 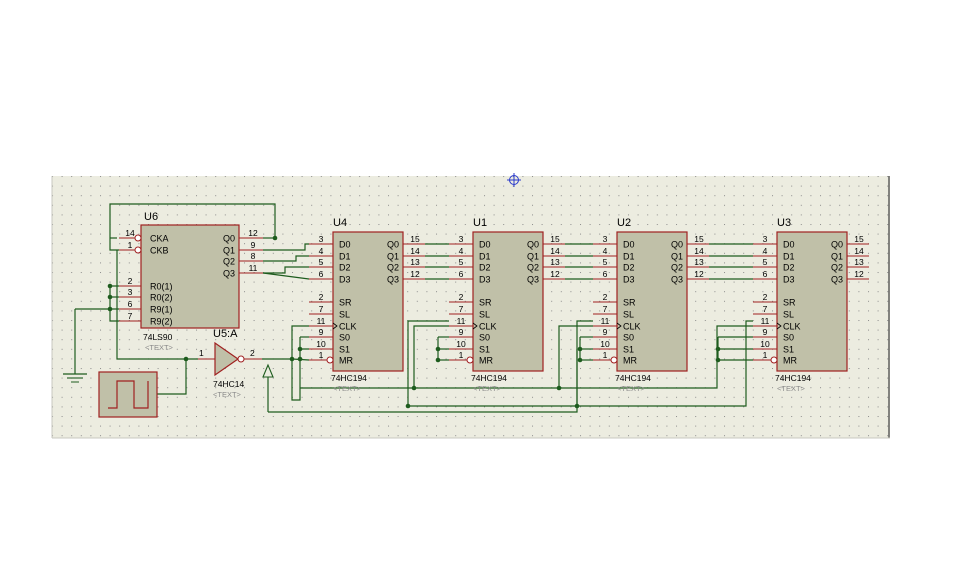 What do you see at coordinates (161, 310) in the screenshot?
I see `pin-name: R9(1)` at bounding box center [161, 310].